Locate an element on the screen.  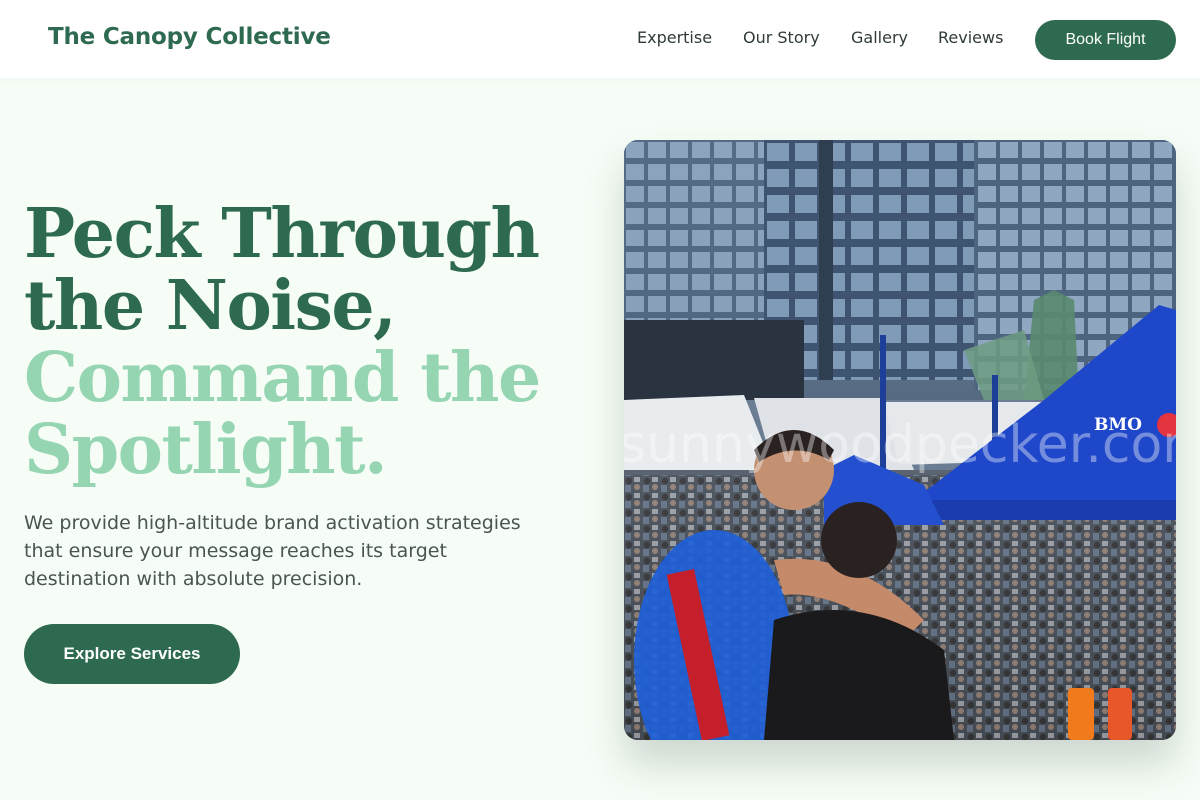
headline-line-4: Spotlight. is located at coordinates (206, 450).